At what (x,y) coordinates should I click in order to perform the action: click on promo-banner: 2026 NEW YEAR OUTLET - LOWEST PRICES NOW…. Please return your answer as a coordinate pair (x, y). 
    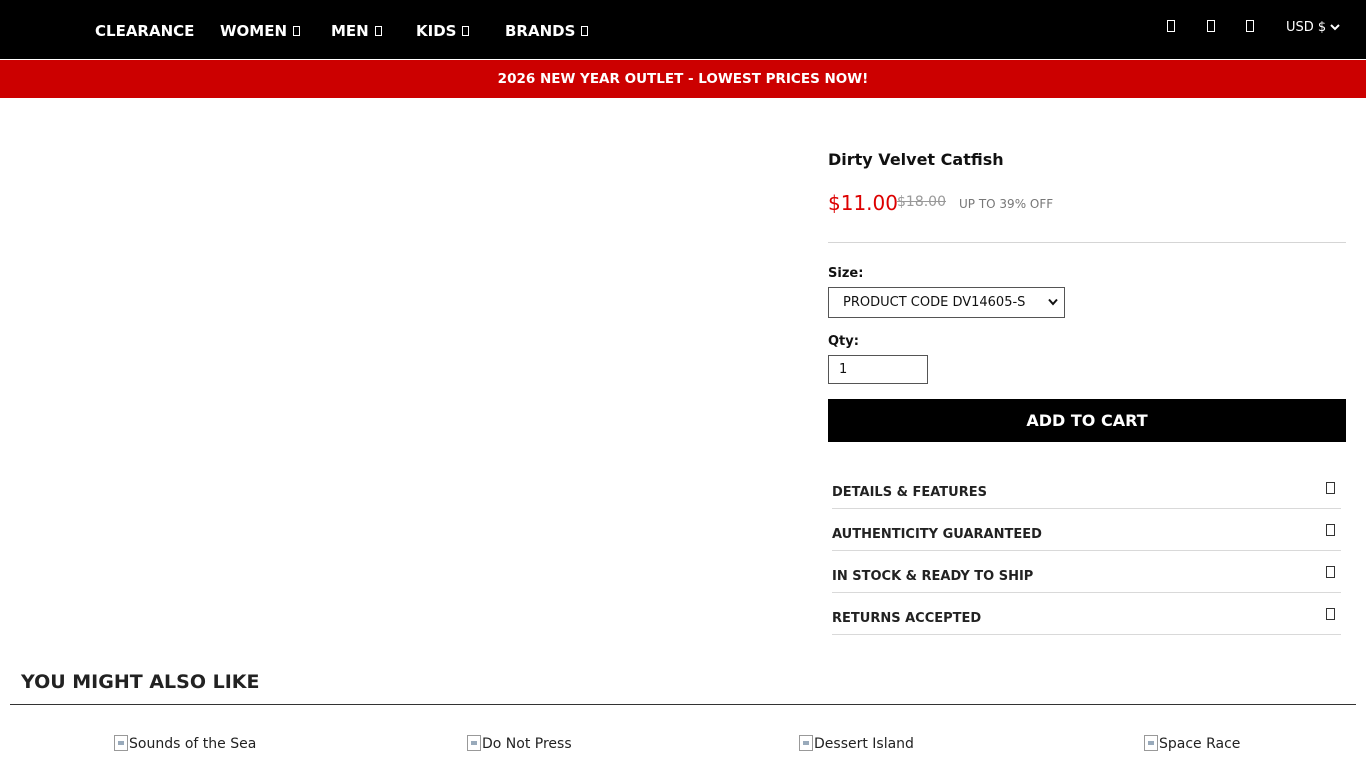
    Looking at the image, I should click on (683, 79).